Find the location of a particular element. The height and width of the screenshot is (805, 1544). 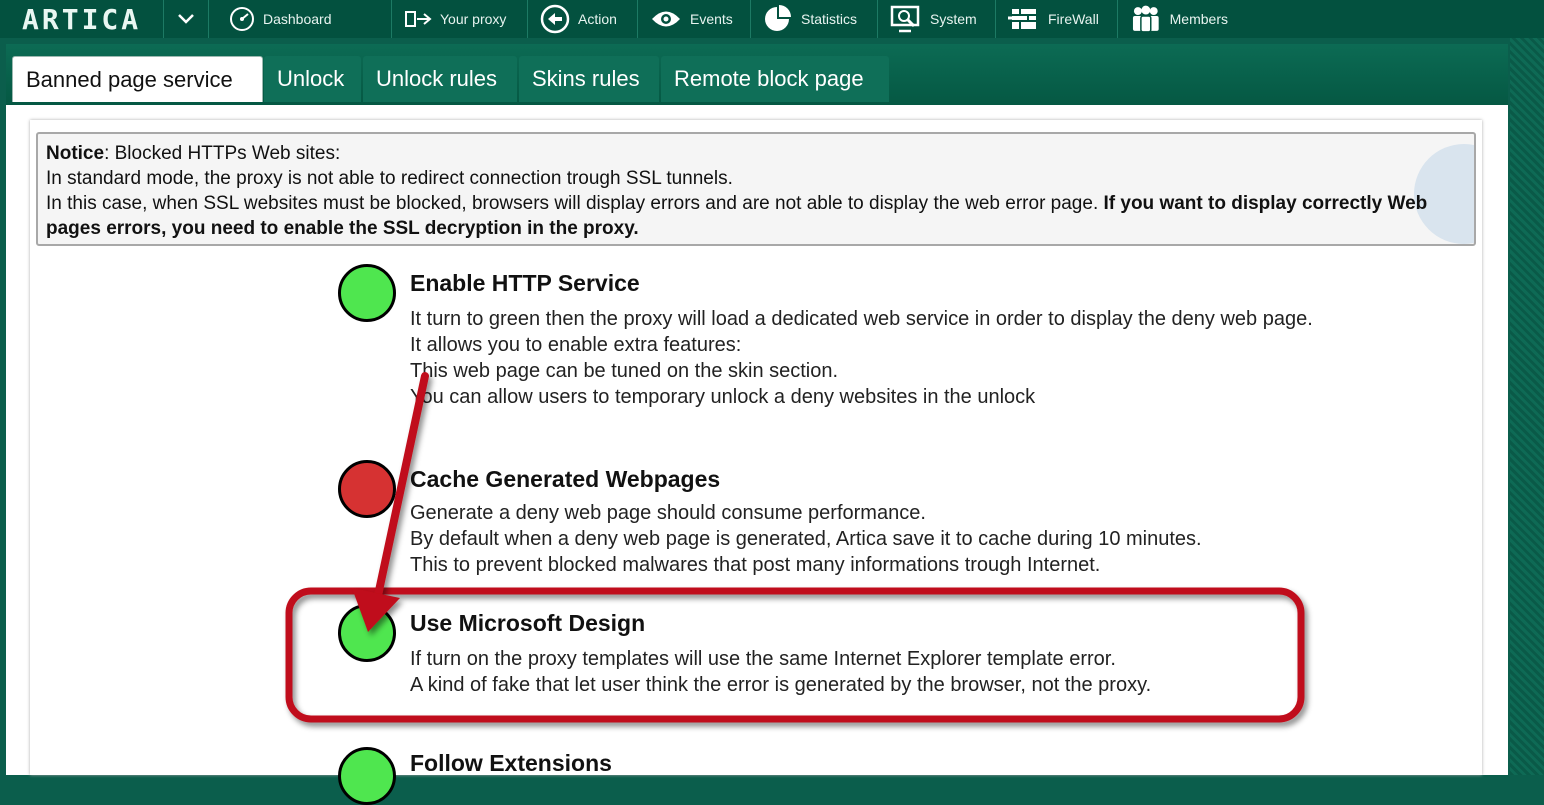

feature-line: It allows you to enable extra features: is located at coordinates (576, 345).